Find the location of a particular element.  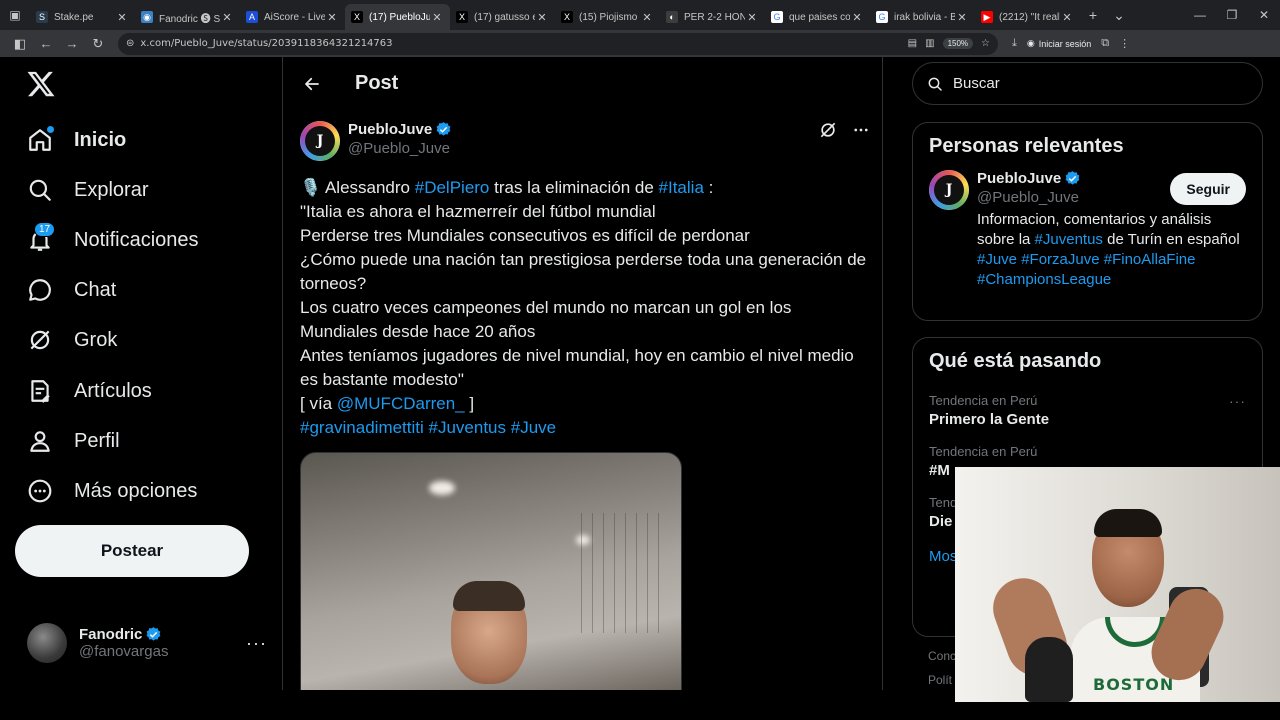

site-info-icon: ⊜ is located at coordinates (130, 43).